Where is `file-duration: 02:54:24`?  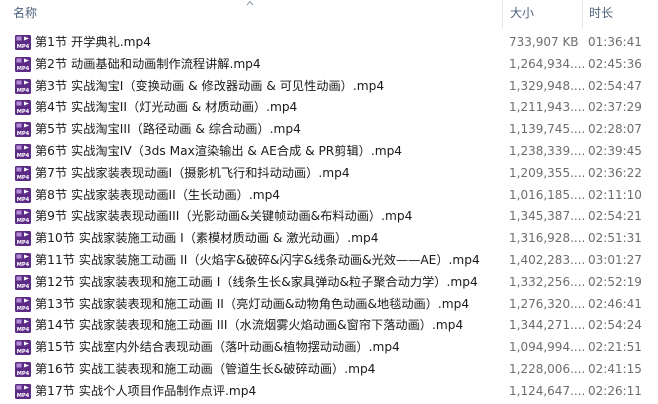
file-duration: 02:54:24 is located at coordinates (615, 325).